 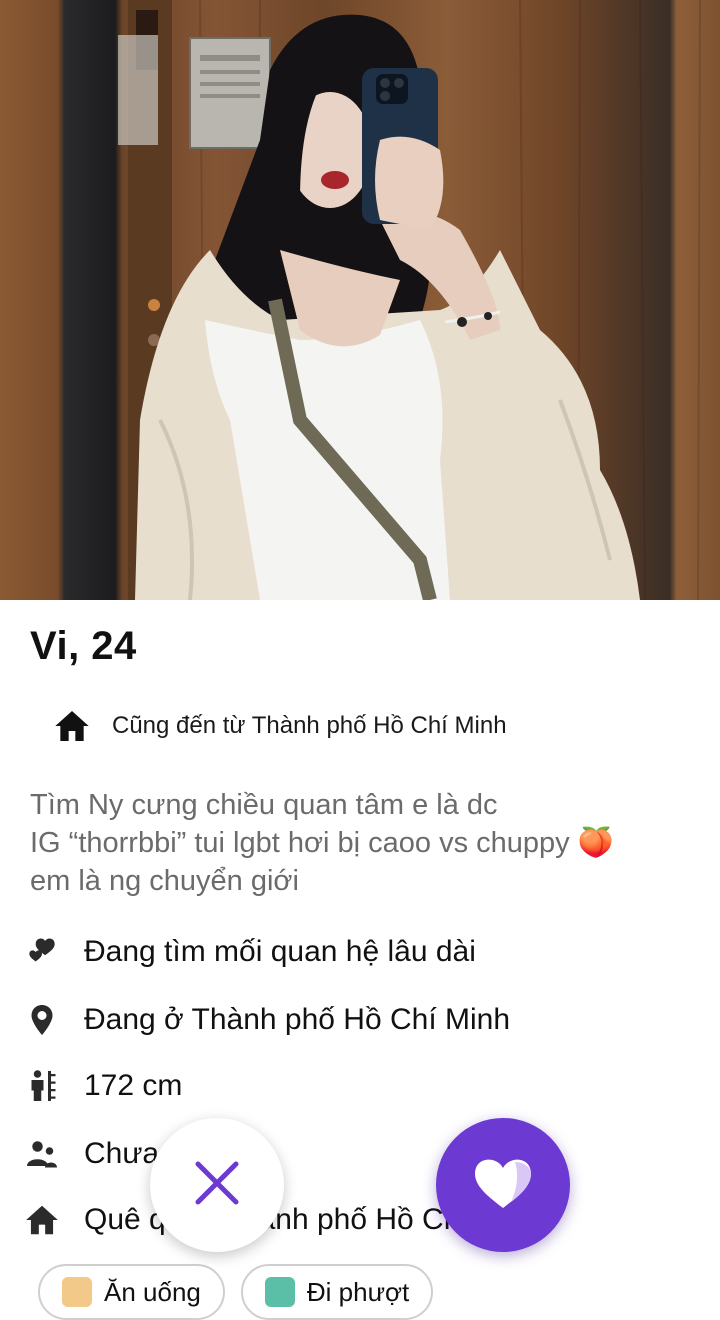 What do you see at coordinates (42, 1086) in the screenshot?
I see `height-icon` at bounding box center [42, 1086].